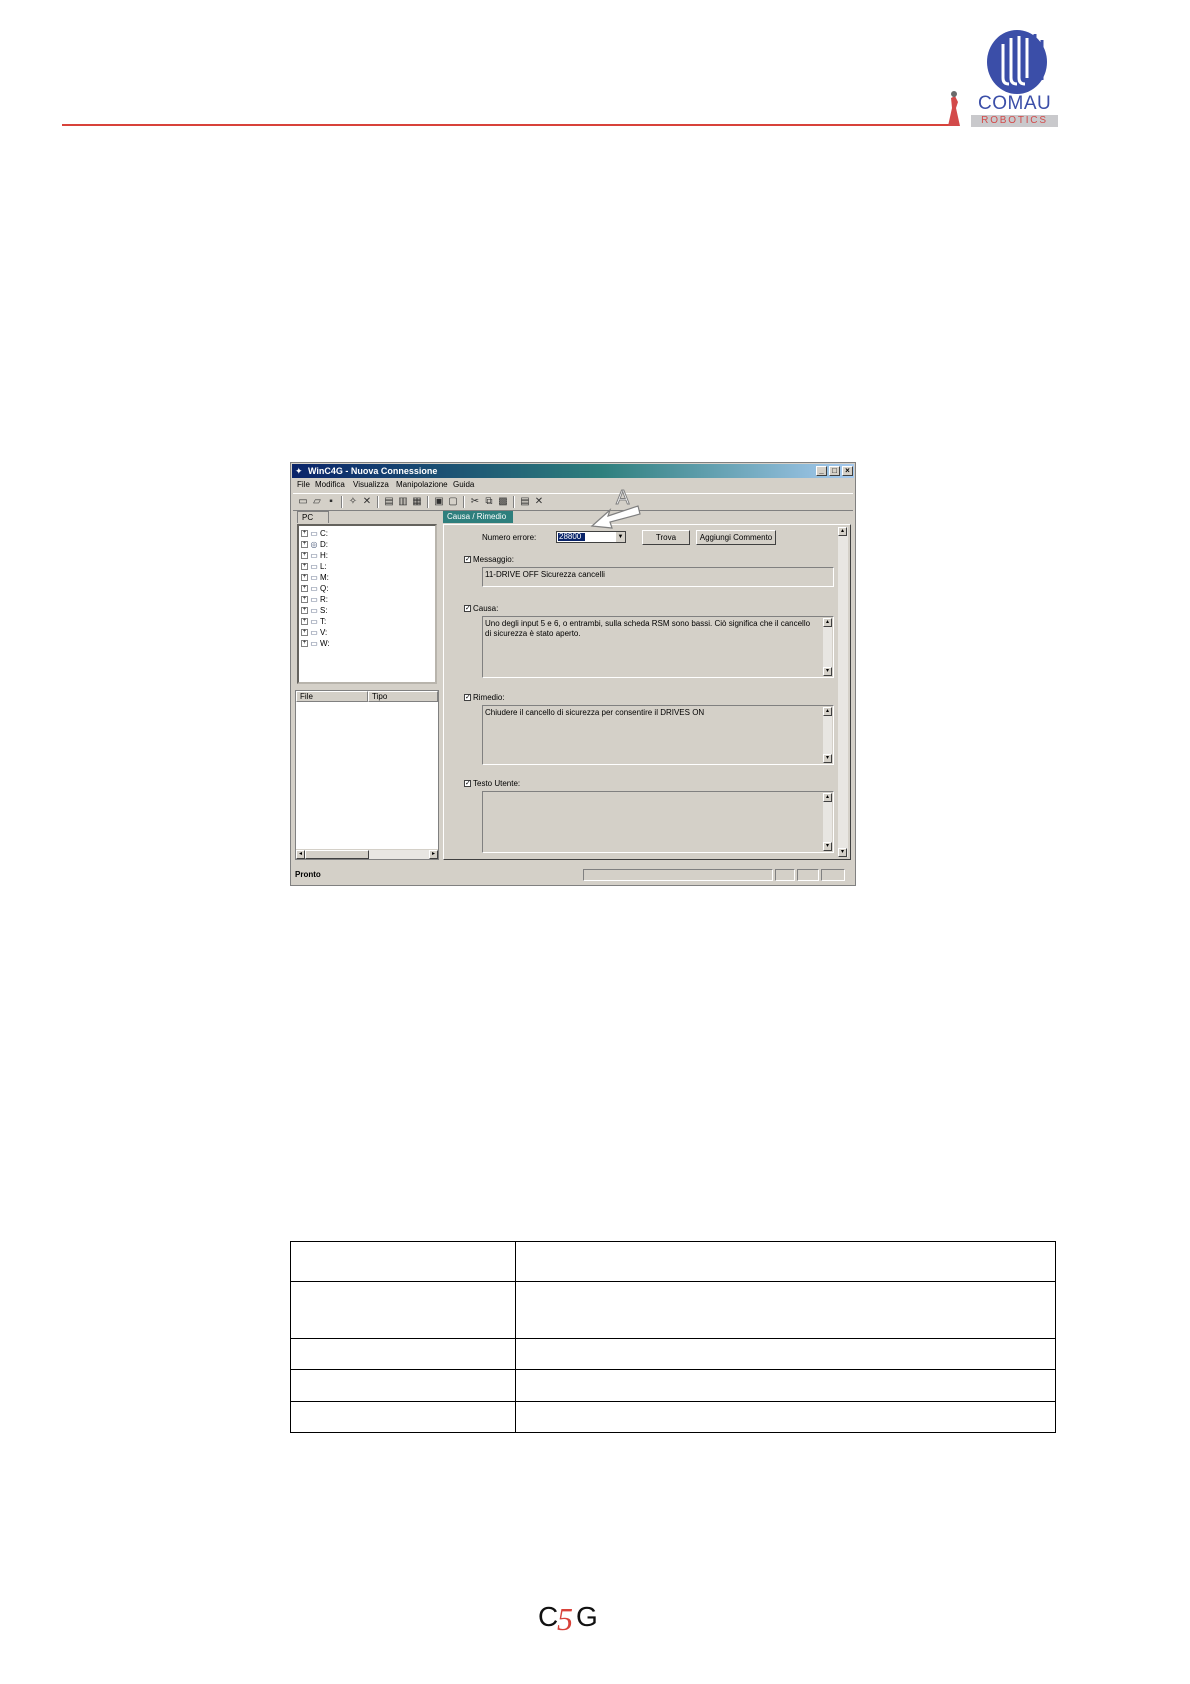 This screenshot has height=1684, width=1190. I want to click on save-icon: ▪, so click(331, 502).